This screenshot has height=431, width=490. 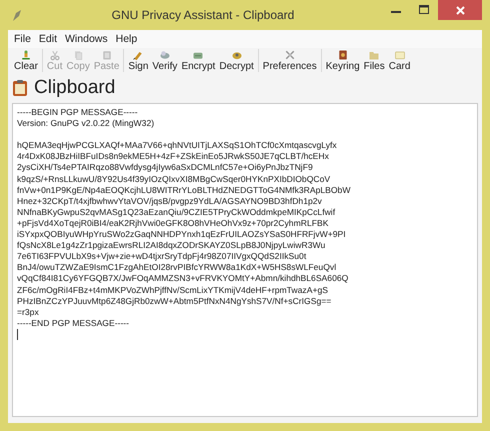 I want to click on text-line: PHzIBnZCzYPJuuvMtp6Z48GjRb0zwW+Abtm5PtfNxN4NgYshS7V/Nf+sCrIGSg==, so click(x=174, y=301).